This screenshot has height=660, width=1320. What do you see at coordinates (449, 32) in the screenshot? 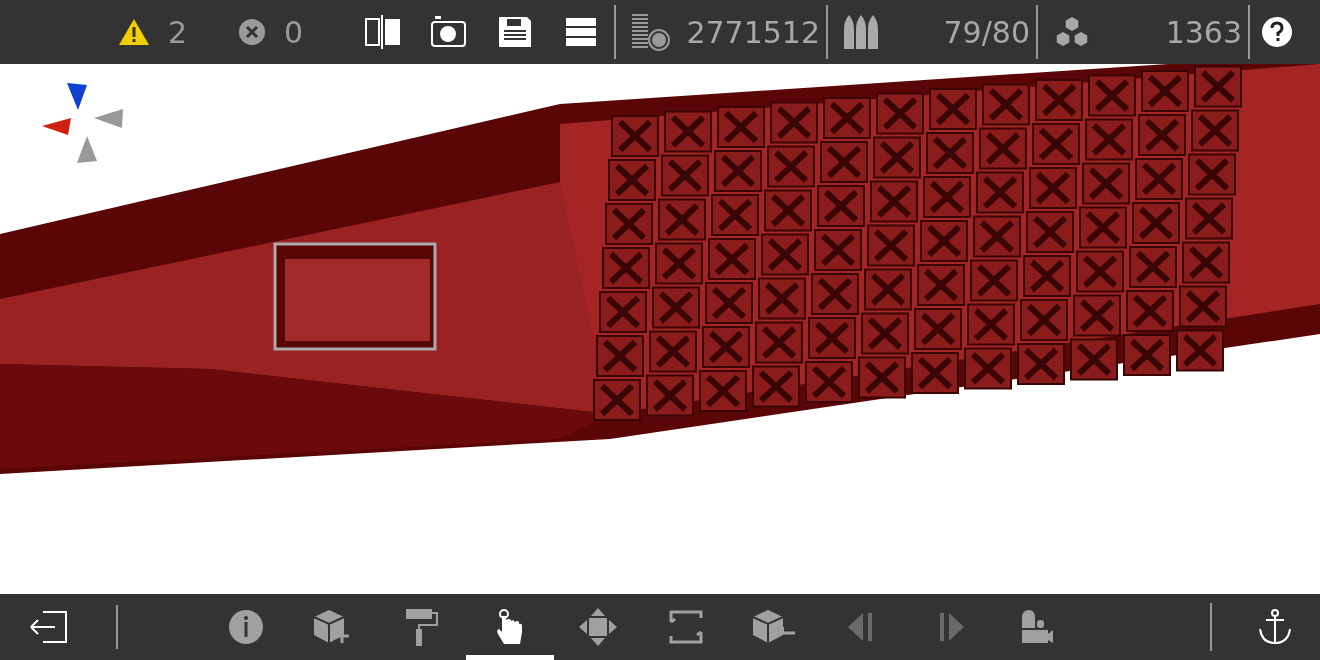
I see `camera-icon` at bounding box center [449, 32].